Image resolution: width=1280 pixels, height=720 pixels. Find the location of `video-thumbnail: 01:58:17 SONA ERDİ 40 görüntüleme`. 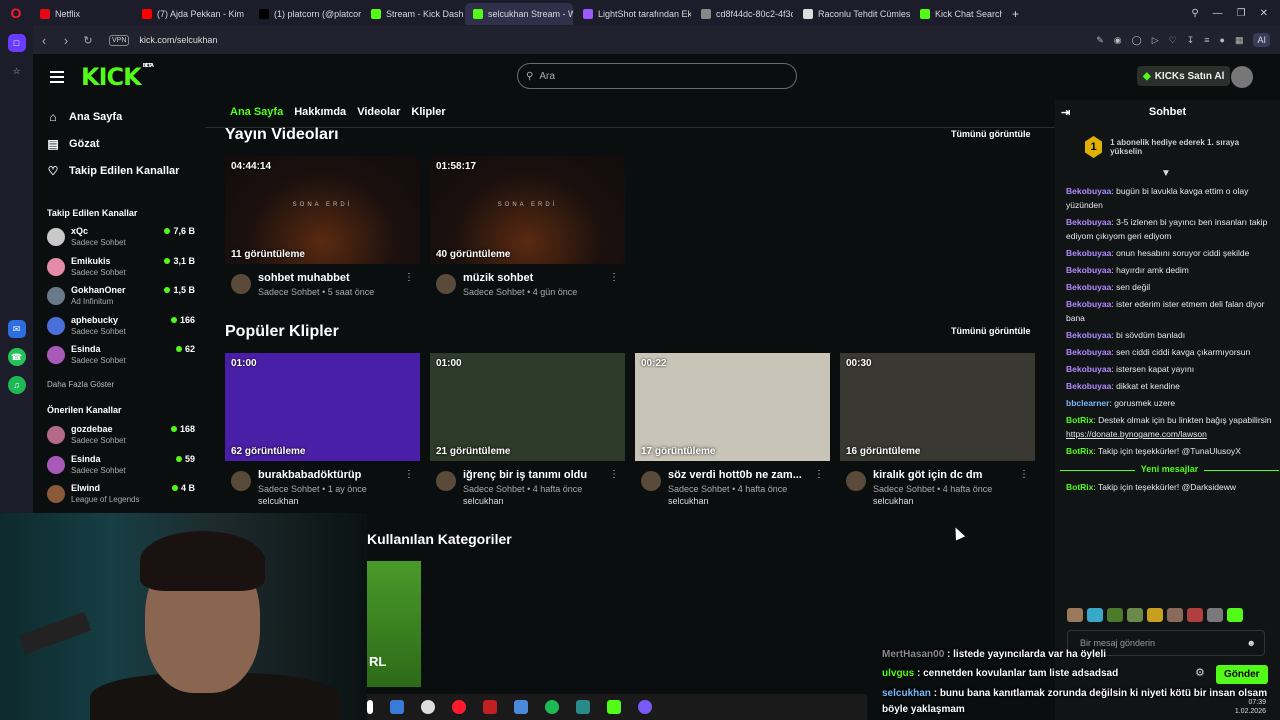

video-thumbnail: 01:58:17 SONA ERDİ 40 görüntüleme is located at coordinates (527, 210).